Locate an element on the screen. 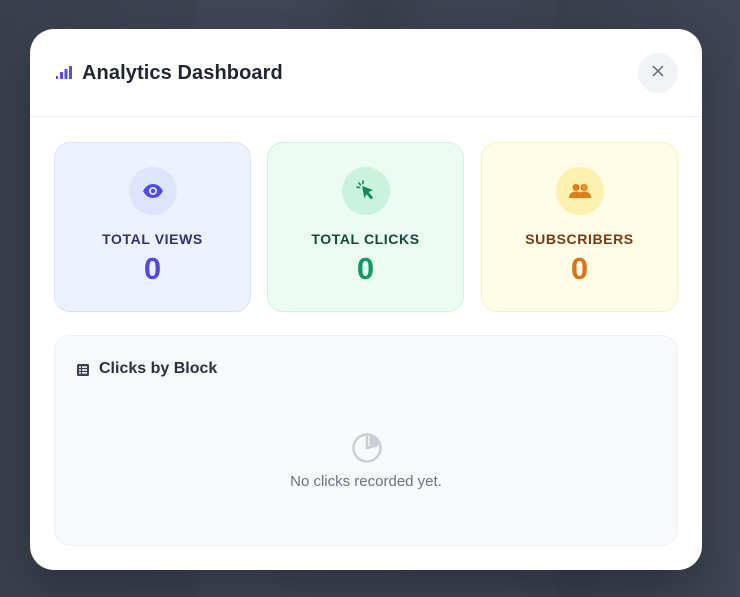  total-views-label: TOTAL VIEWS is located at coordinates (152, 239).